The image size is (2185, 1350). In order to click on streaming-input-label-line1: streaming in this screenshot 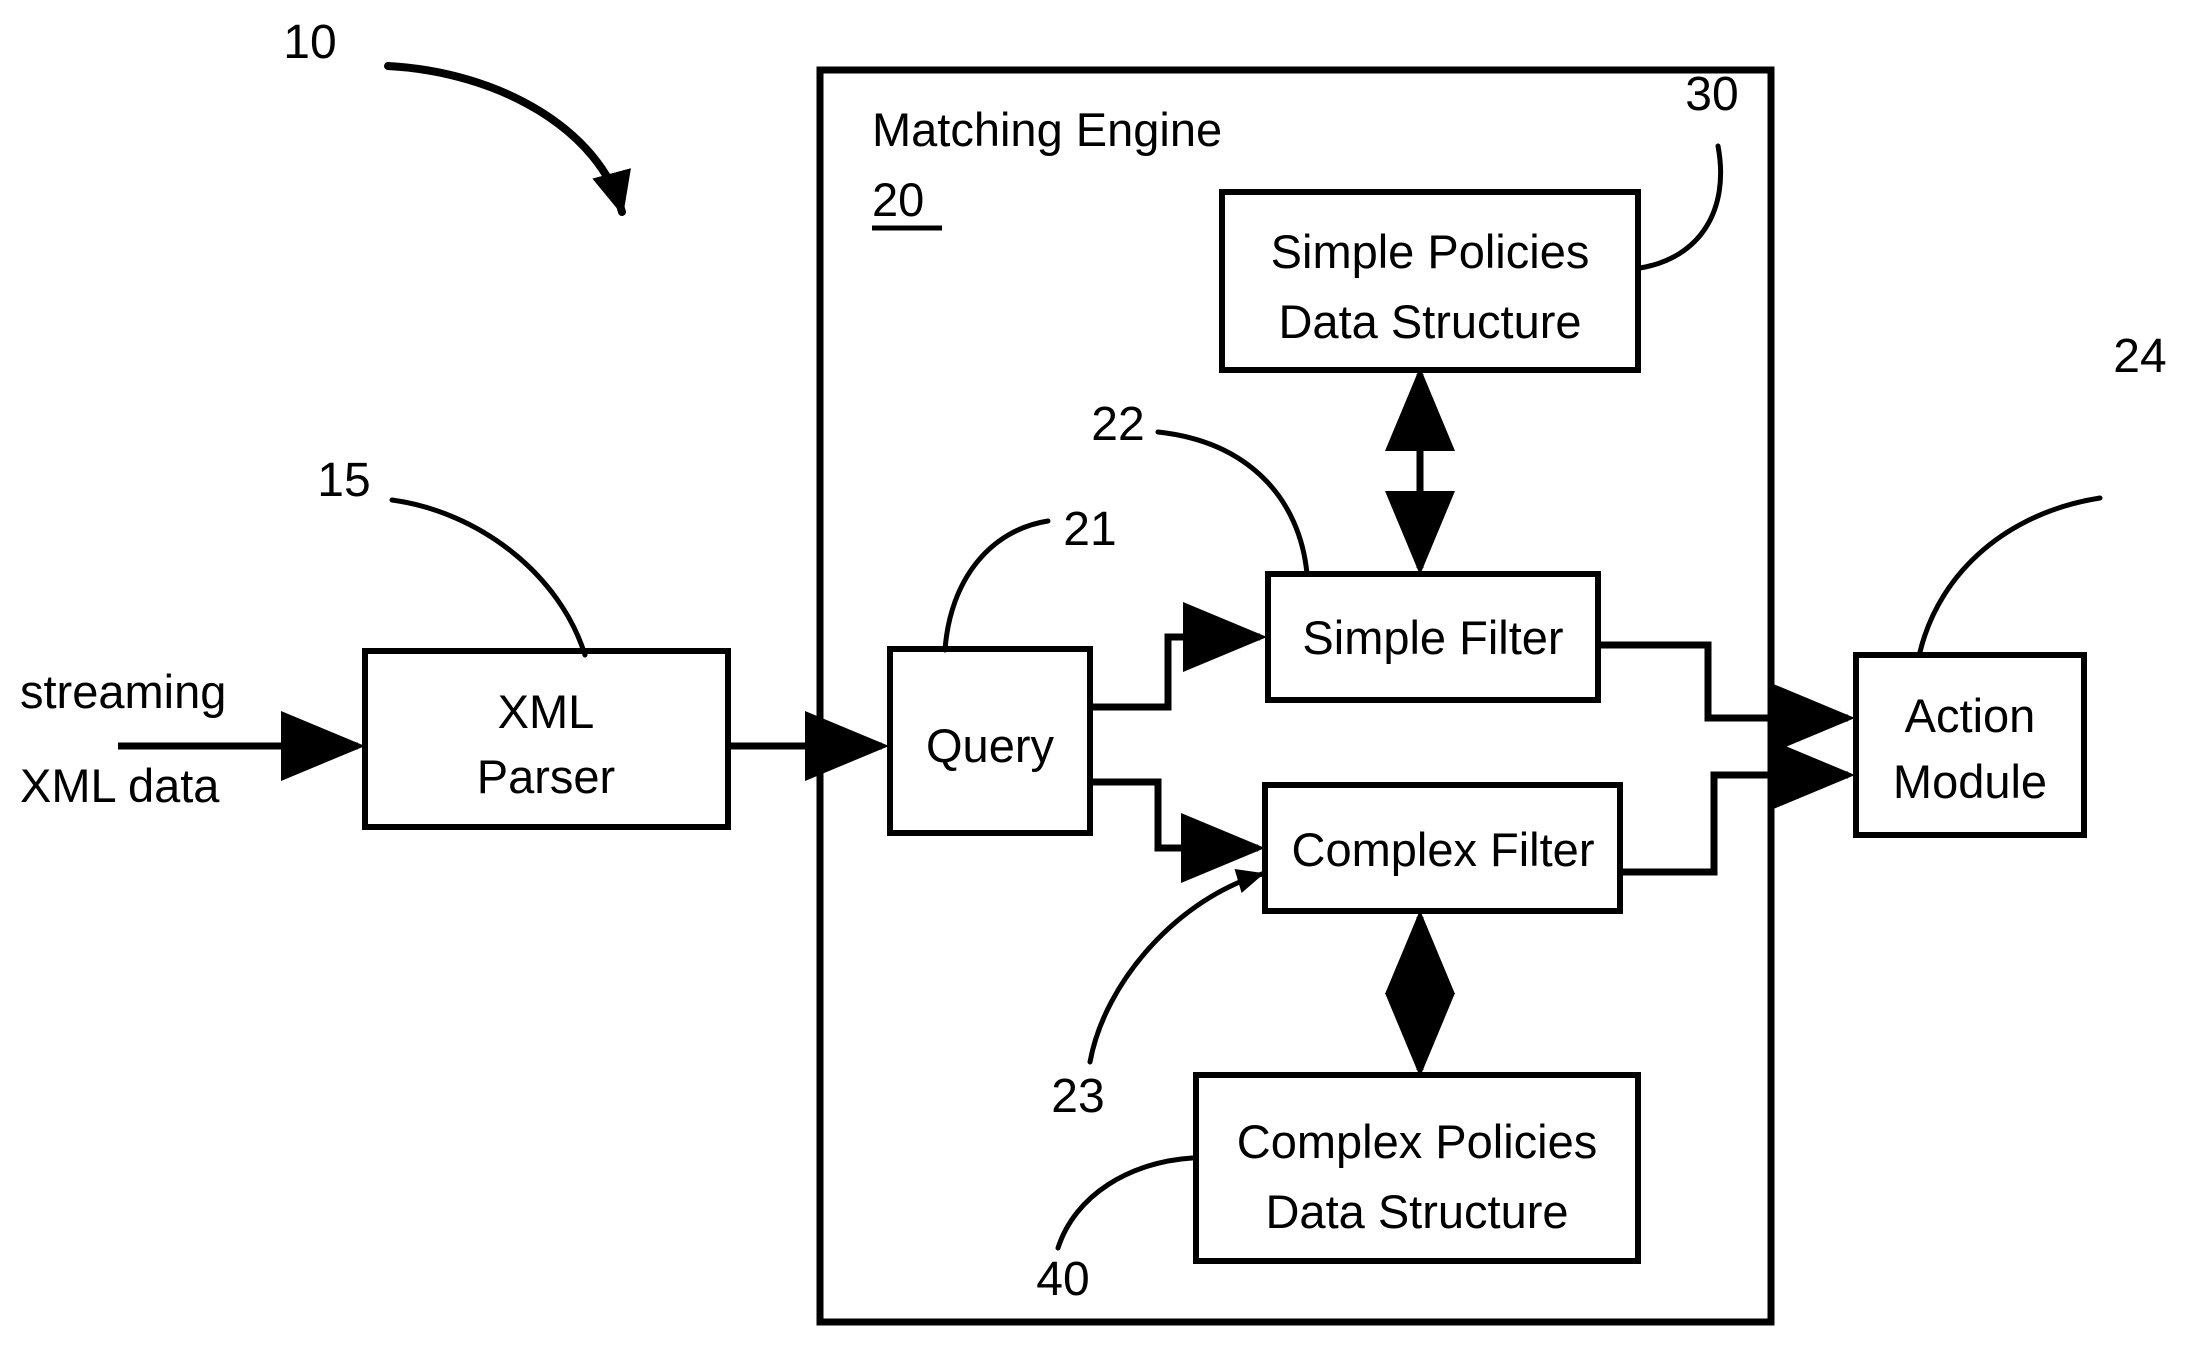, I will do `click(123, 691)`.